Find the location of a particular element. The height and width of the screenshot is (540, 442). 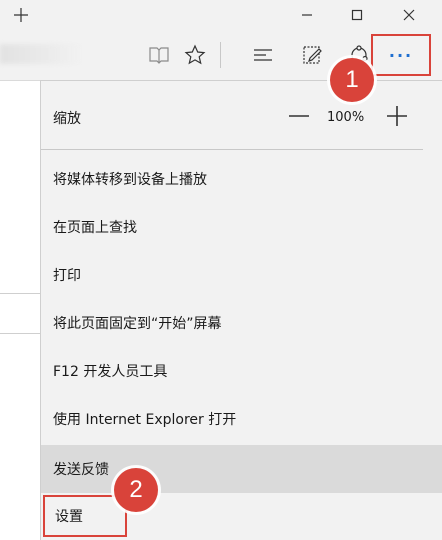

menu-item-label: 使用 Internet Explorer 打开 is located at coordinates (145, 420).